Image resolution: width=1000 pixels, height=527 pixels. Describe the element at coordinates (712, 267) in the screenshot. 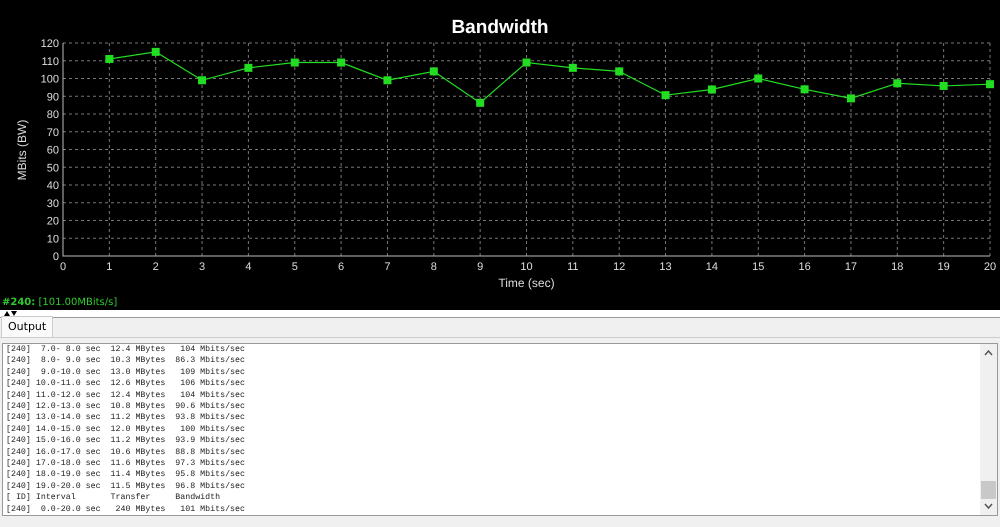

I see `x-tick-label: 14` at that location.